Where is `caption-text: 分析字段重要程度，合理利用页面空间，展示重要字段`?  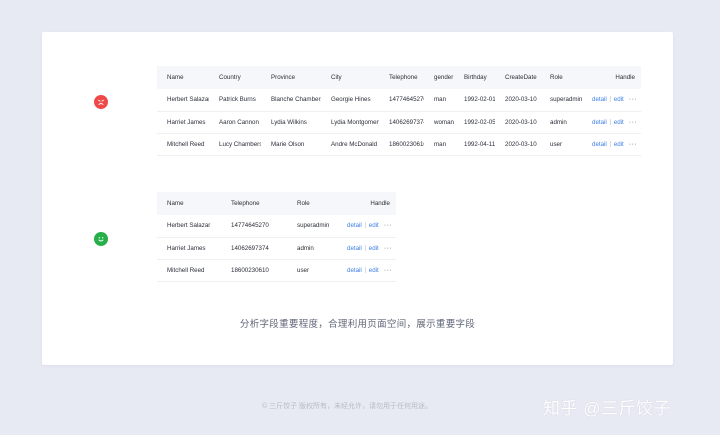 caption-text: 分析字段重要程度，合理利用页面空间，展示重要字段 is located at coordinates (357, 324).